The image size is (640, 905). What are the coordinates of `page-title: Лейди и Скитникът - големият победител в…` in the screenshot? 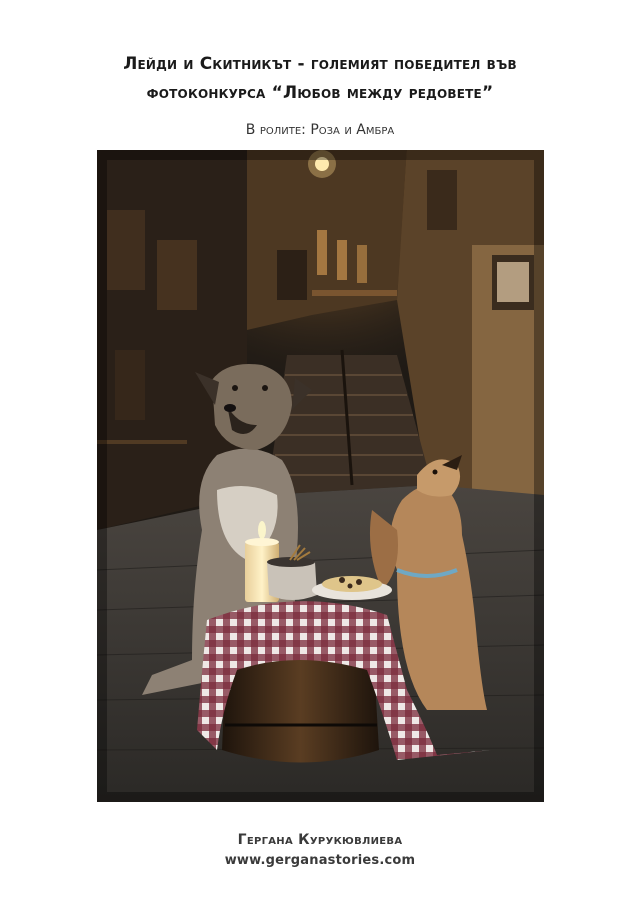 It's located at (320, 79).